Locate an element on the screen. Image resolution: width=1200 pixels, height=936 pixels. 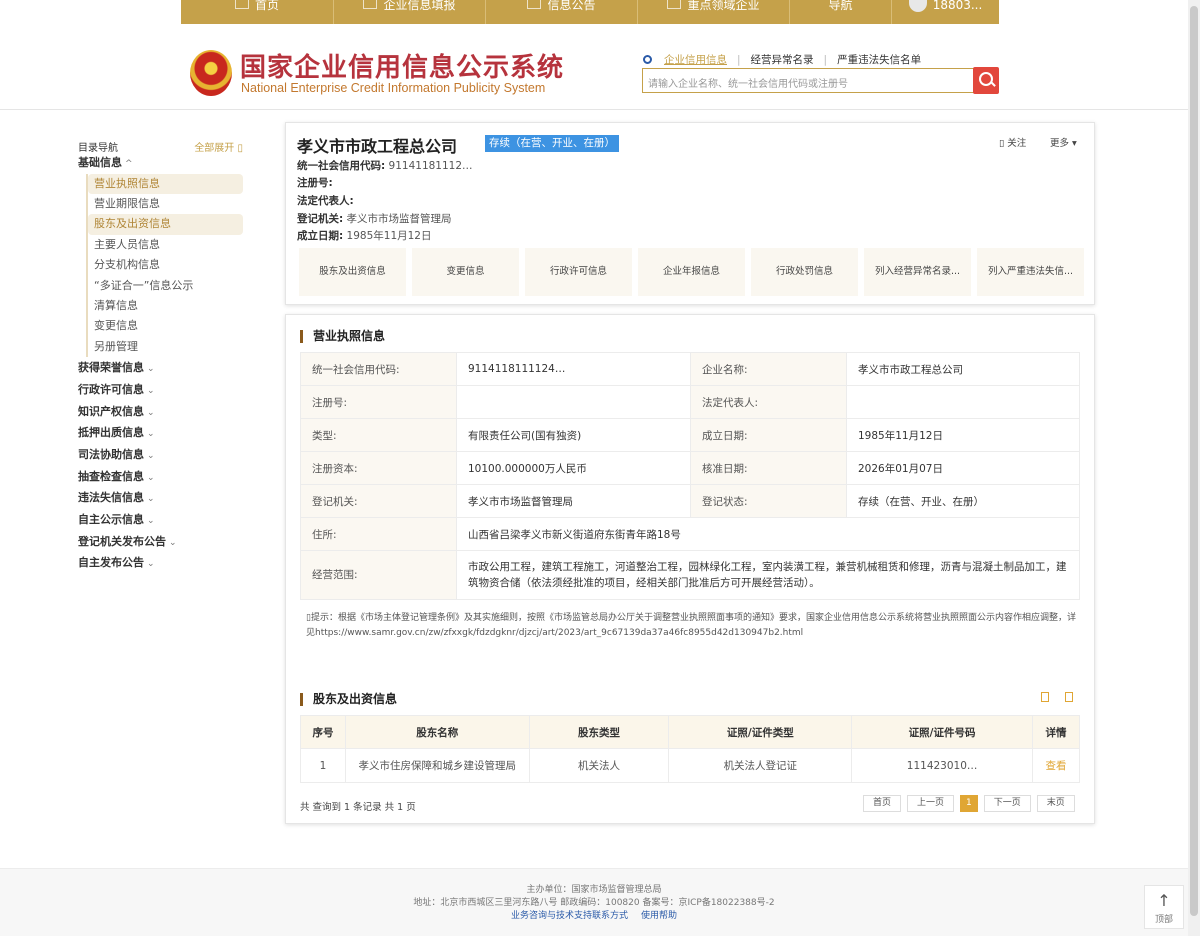
sidebar-group-basic: 基础信息 ^ is located at coordinates (160, 163).